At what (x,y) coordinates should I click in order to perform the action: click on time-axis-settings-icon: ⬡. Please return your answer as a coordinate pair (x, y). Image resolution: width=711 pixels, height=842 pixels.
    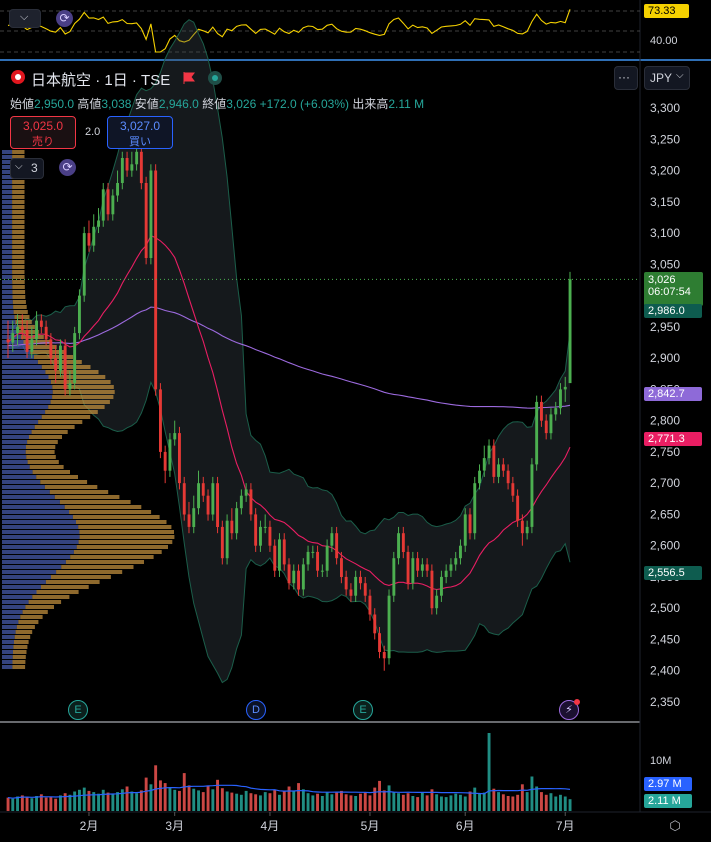
    Looking at the image, I should click on (675, 826).